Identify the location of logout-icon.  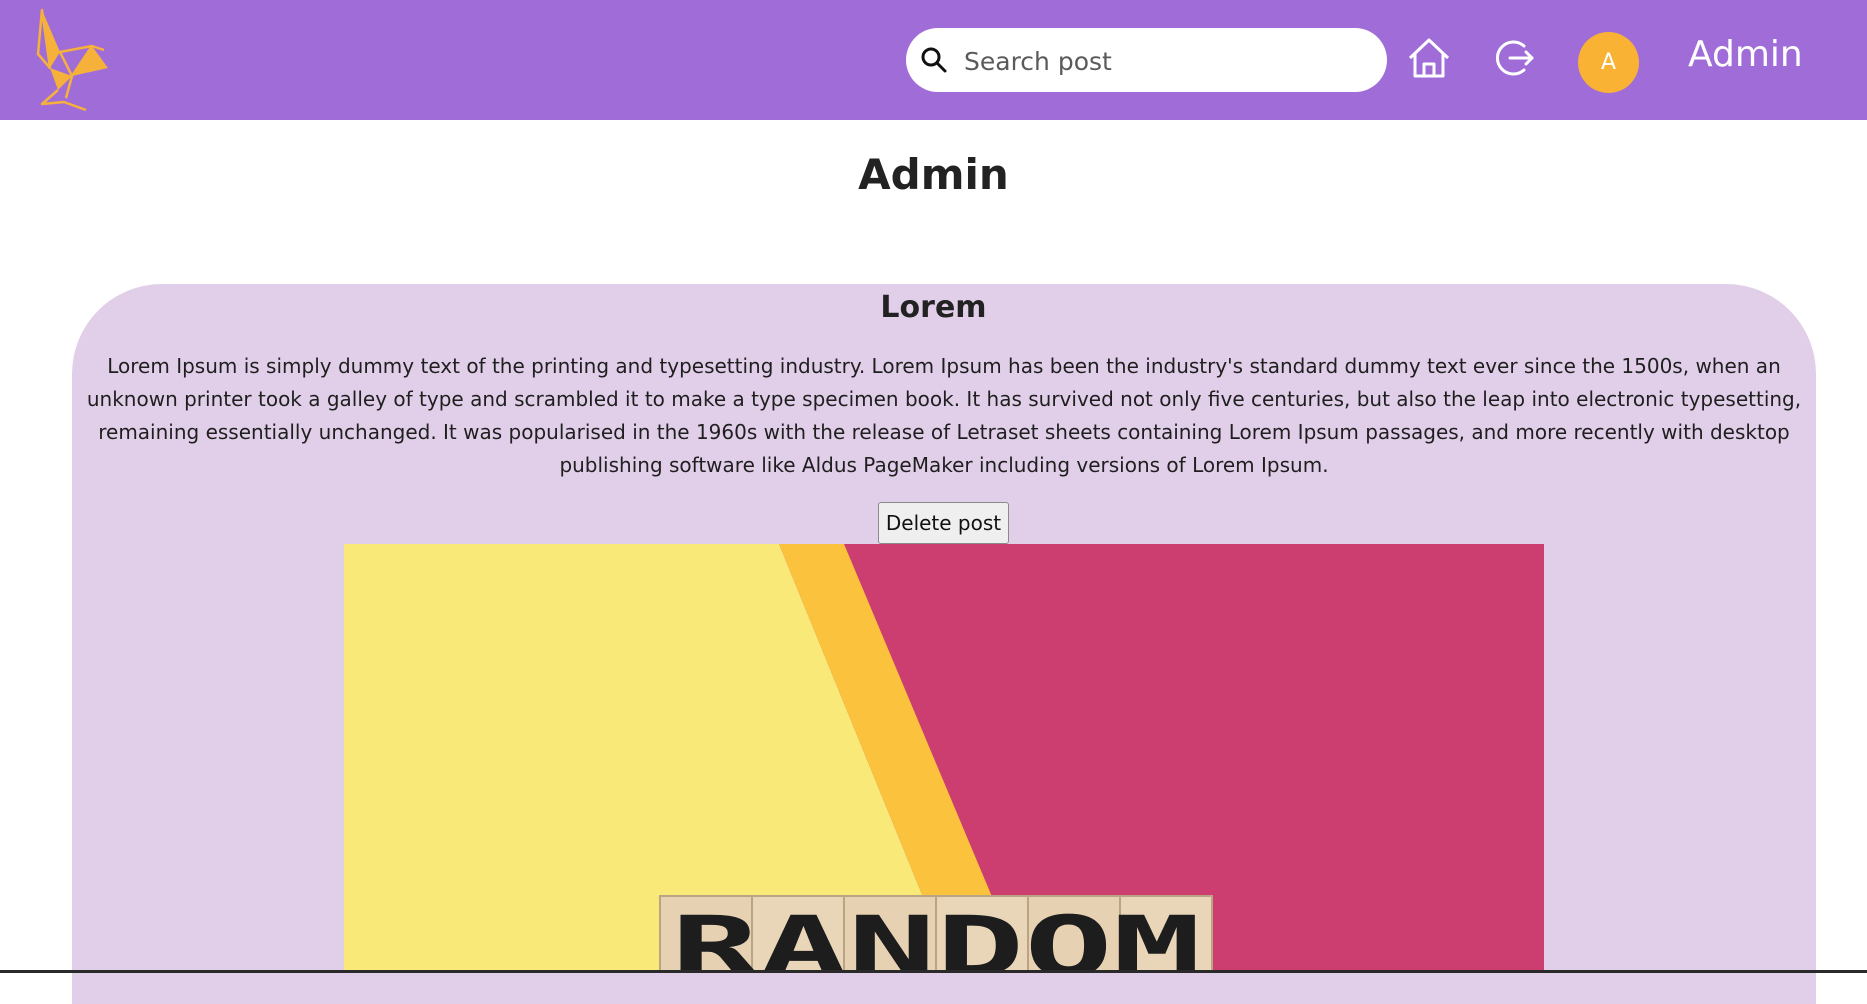
(1514, 58).